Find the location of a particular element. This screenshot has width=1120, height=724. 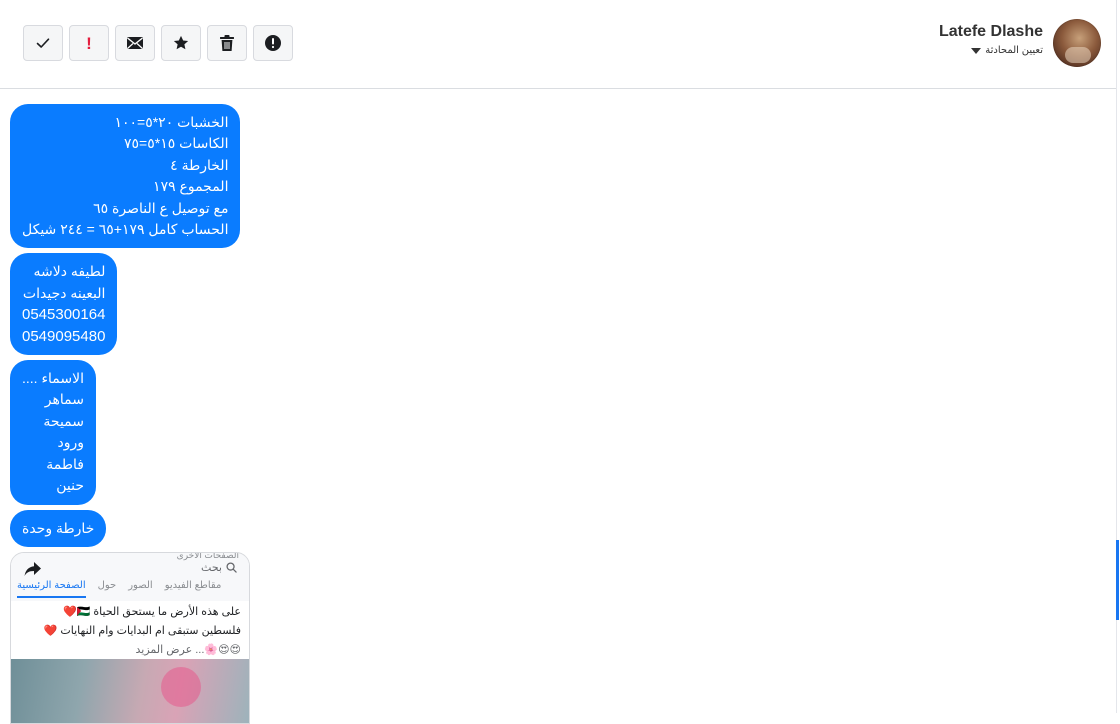

attachment-photo is located at coordinates (130, 690).